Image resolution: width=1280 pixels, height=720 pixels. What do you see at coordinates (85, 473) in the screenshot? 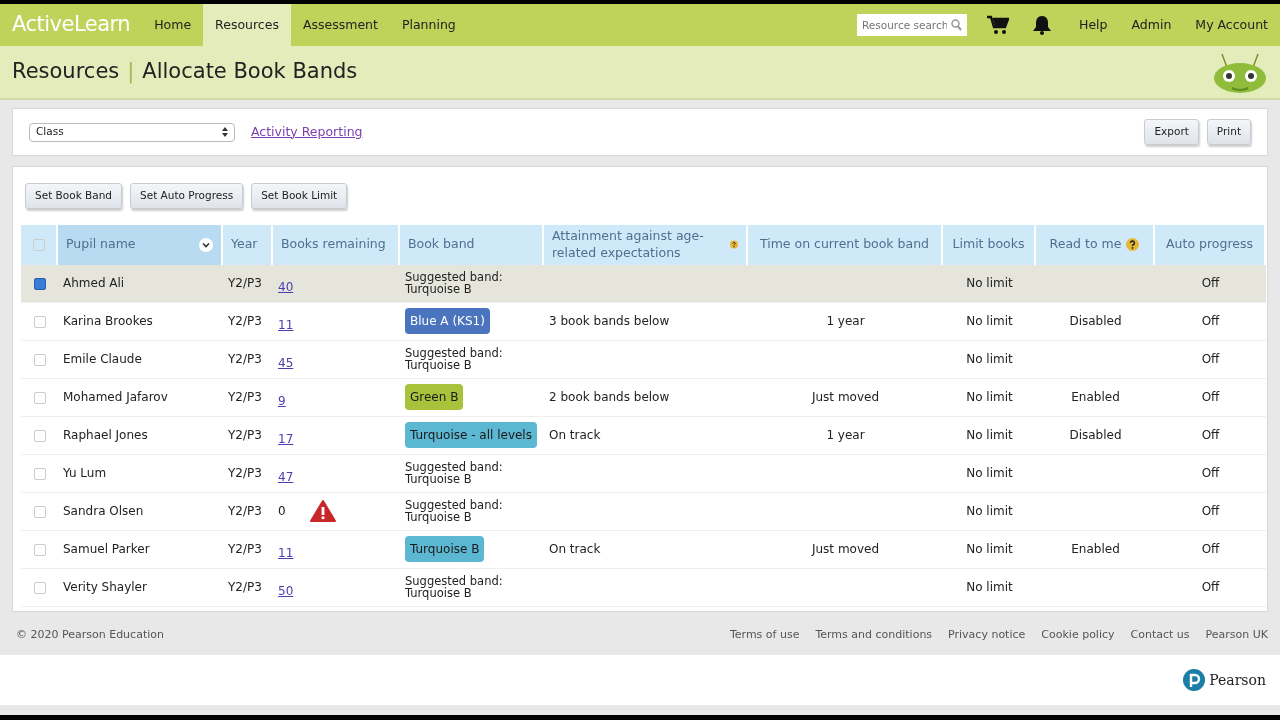
I see `pupil-name: Yu Lum` at bounding box center [85, 473].